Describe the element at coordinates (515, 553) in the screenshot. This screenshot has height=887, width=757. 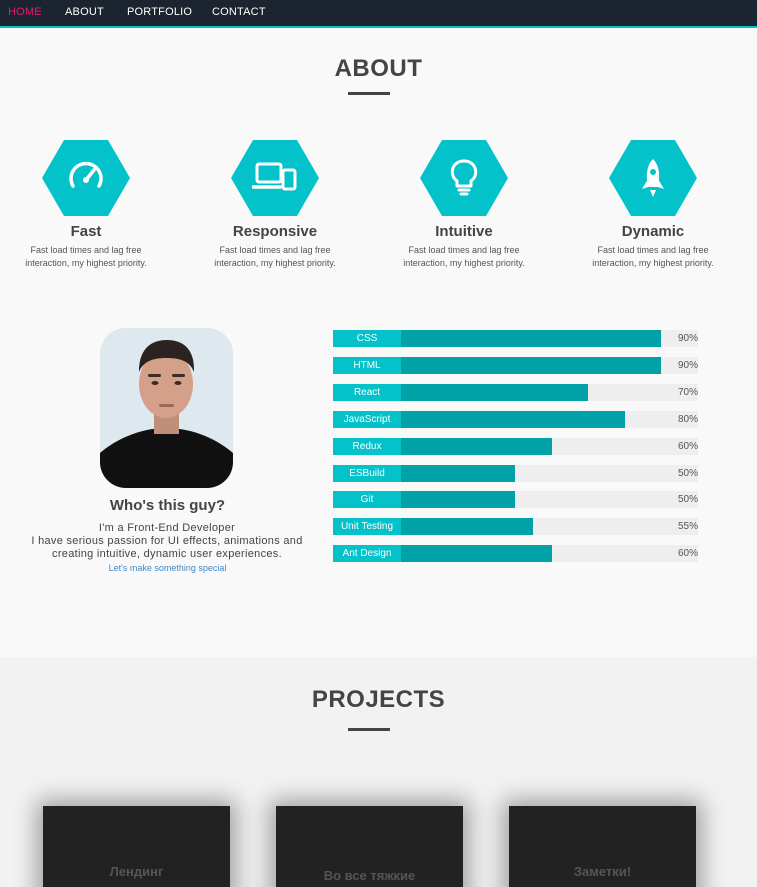
I see `skill-bar: Ant Design 60%` at that location.